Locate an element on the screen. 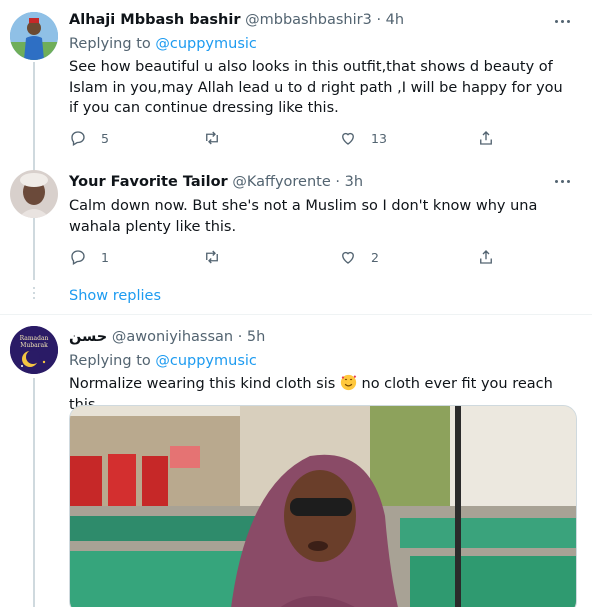 The height and width of the screenshot is (607, 592). thread-dots is located at coordinates (34, 294).